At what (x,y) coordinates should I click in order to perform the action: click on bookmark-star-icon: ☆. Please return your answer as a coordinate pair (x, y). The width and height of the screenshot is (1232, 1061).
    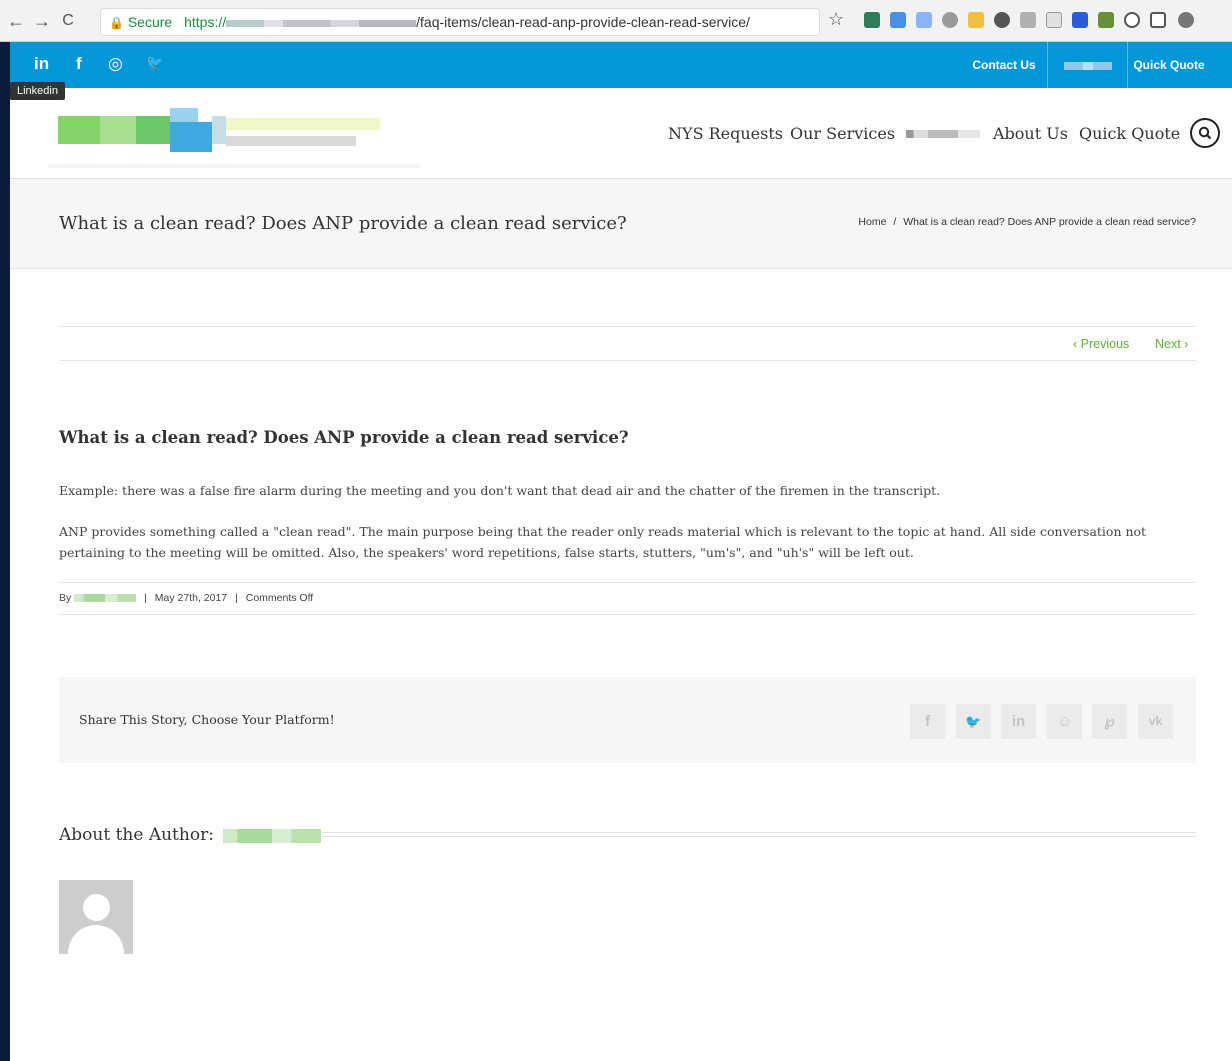
    Looking at the image, I should click on (836, 19).